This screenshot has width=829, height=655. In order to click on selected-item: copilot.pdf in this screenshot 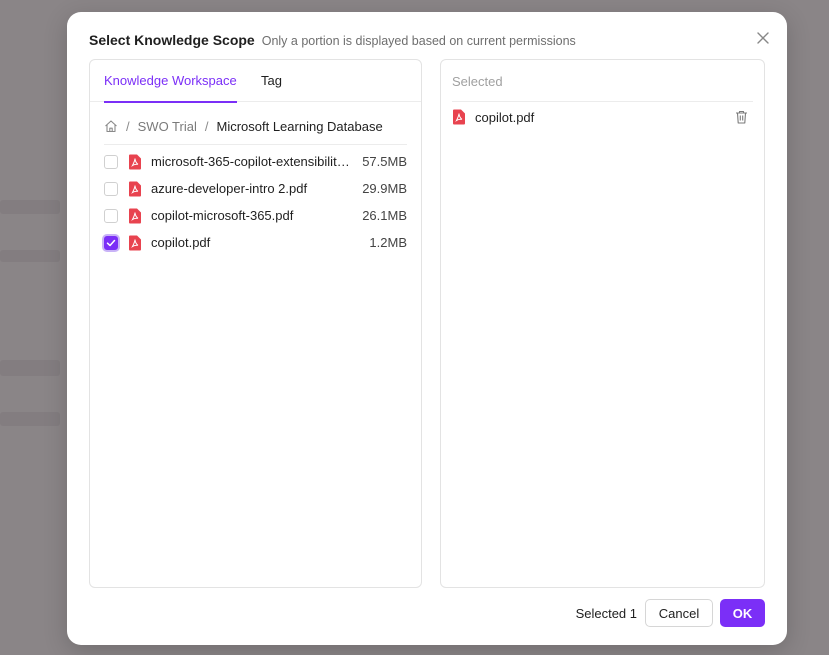, I will do `click(602, 117)`.